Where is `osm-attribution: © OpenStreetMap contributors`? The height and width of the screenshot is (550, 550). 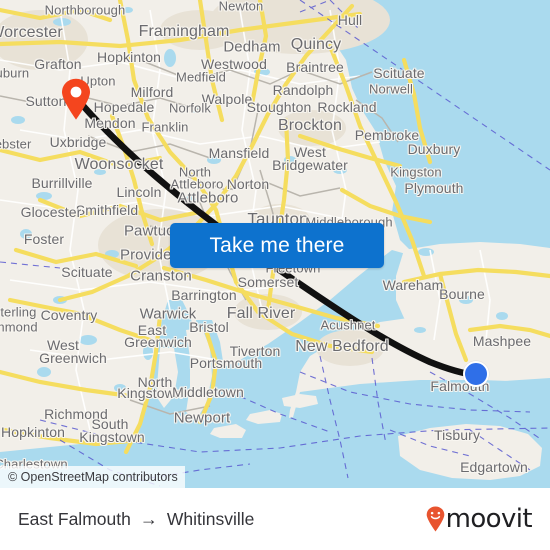
osm-attribution: © OpenStreetMap contributors is located at coordinates (92, 477).